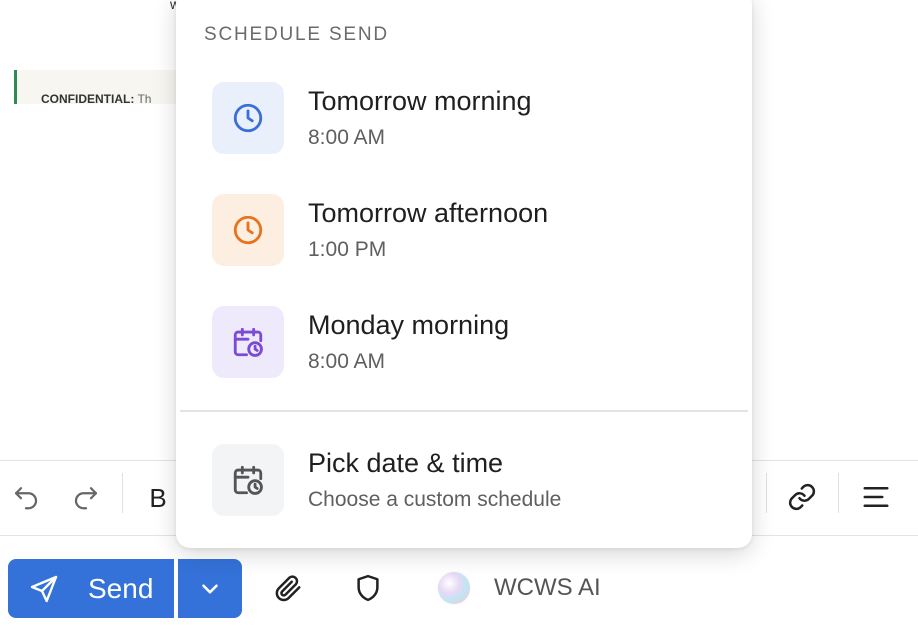 The height and width of the screenshot is (640, 918). I want to click on undo-button, so click(26, 497).